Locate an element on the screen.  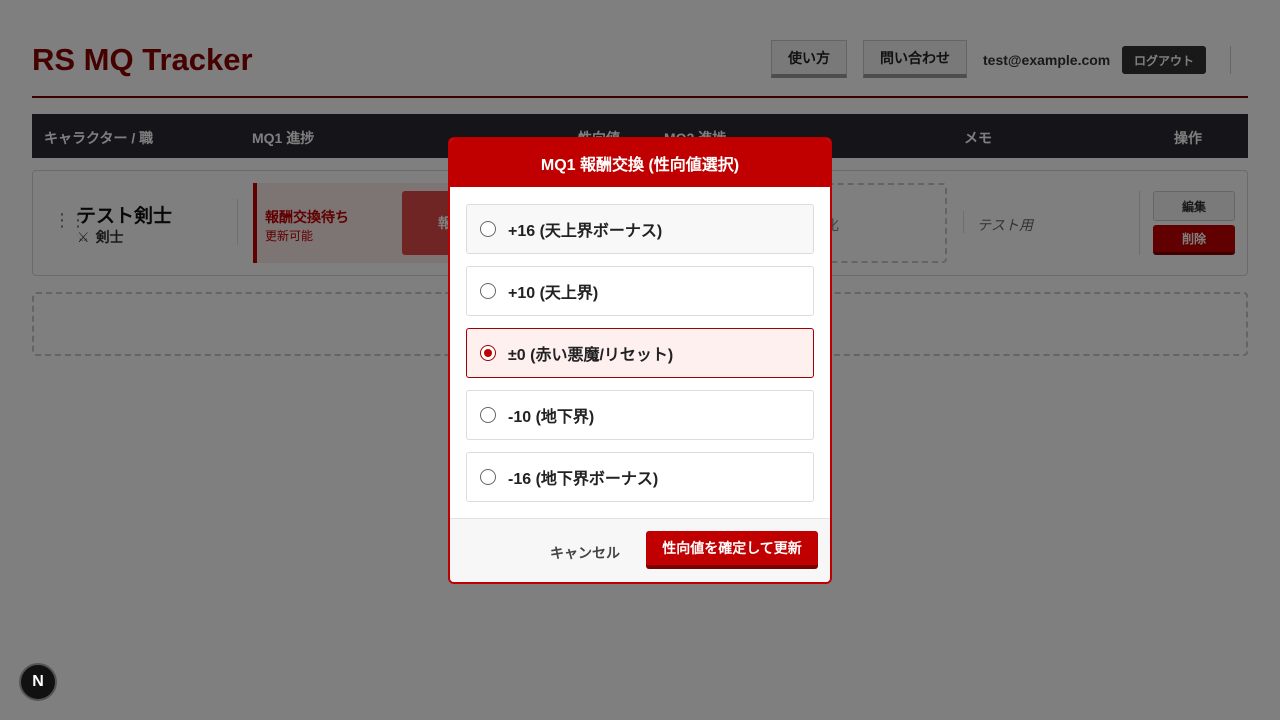
dev-tools-badge: N is located at coordinates (38, 682).